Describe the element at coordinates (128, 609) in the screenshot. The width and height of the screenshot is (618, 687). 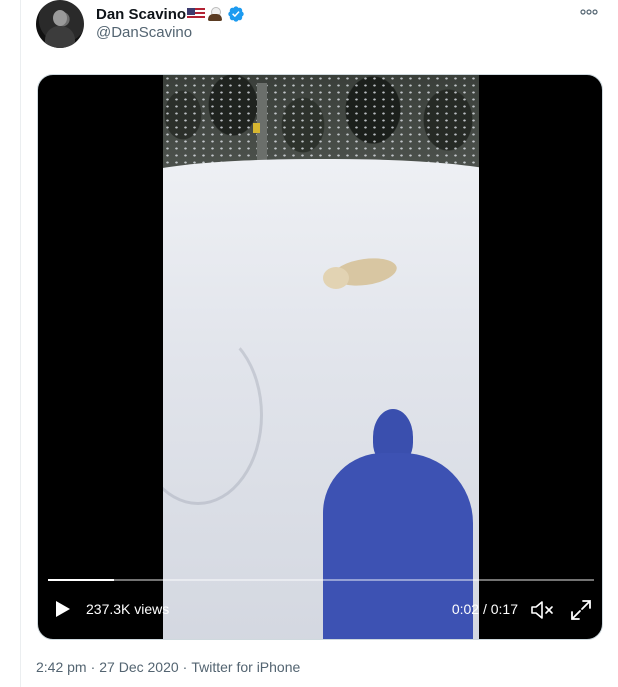
I see `view-count: 237.3K views` at that location.